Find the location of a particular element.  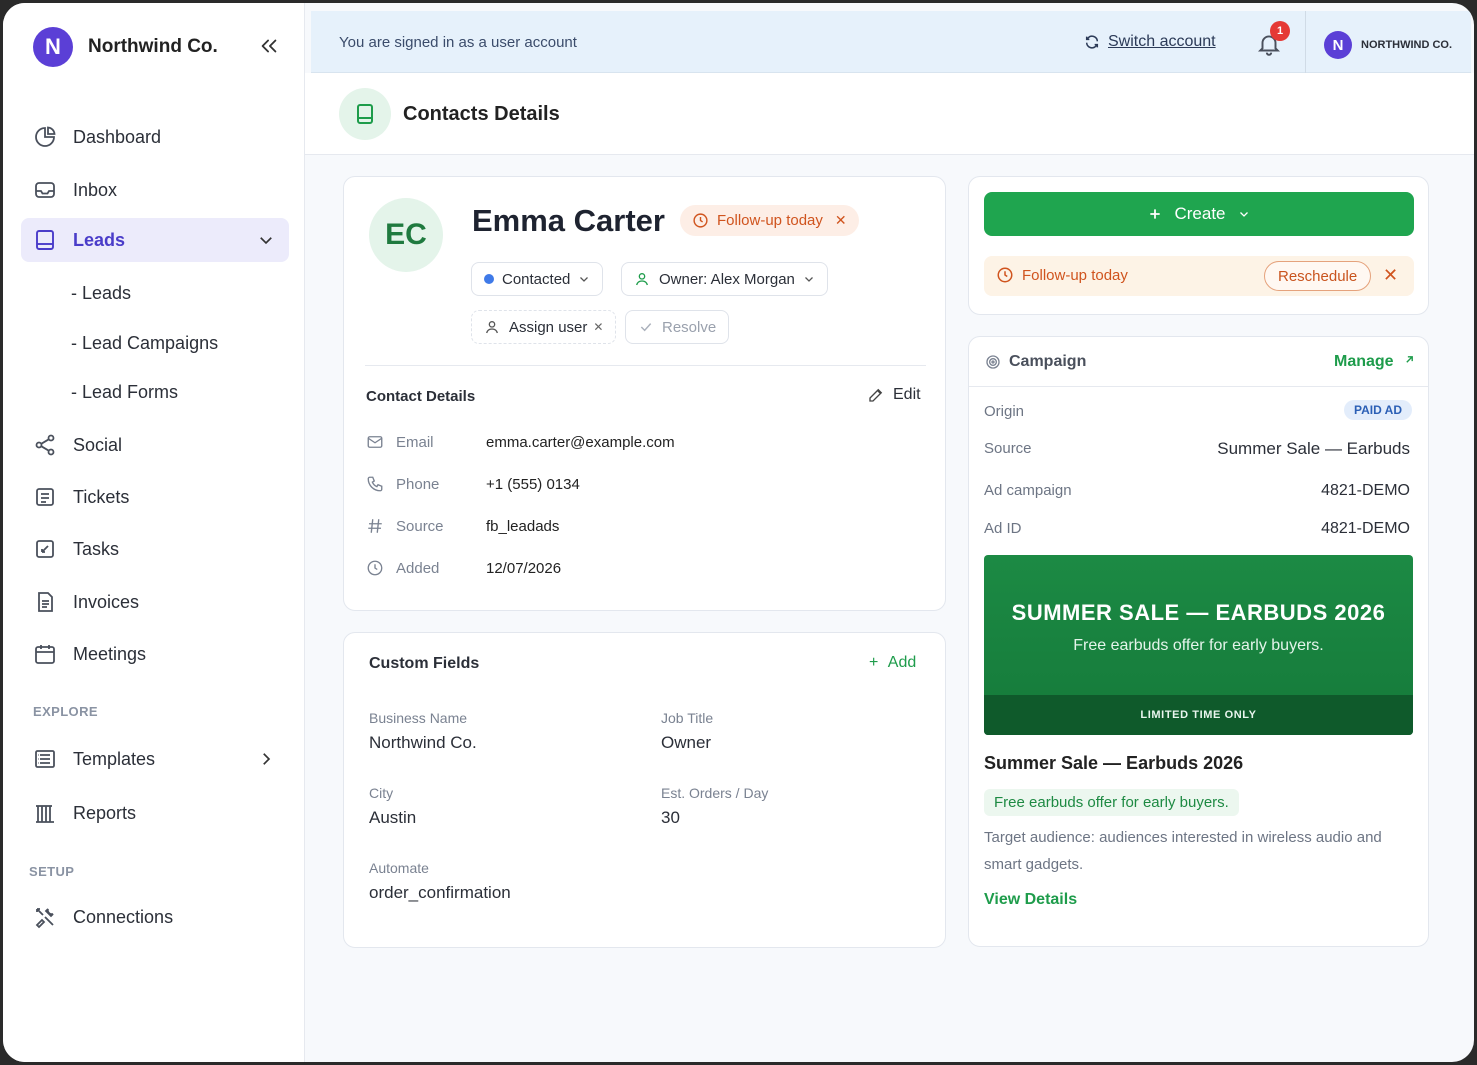

sidebar-item-inbox: Inbox is located at coordinates (155, 190).